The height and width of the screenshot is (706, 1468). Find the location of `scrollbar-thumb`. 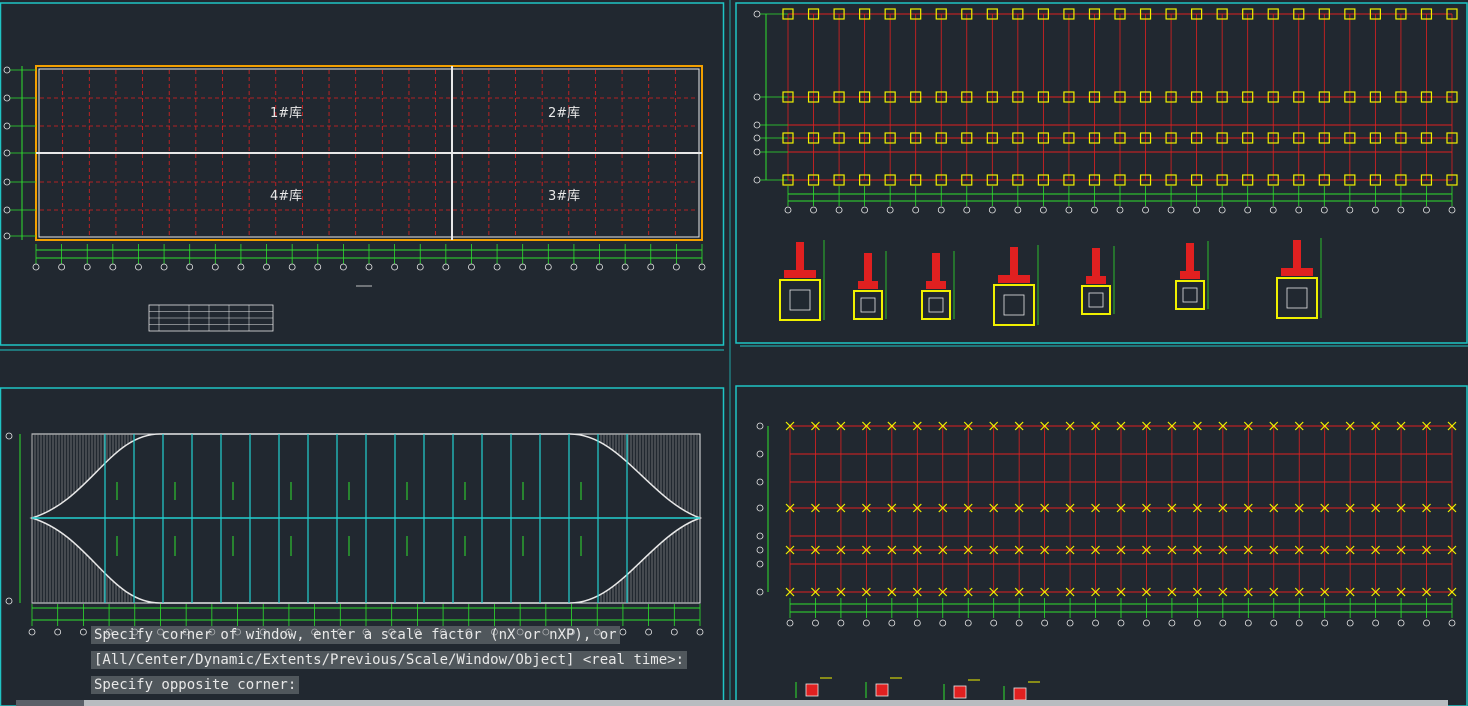

scrollbar-thumb is located at coordinates (766, 703).